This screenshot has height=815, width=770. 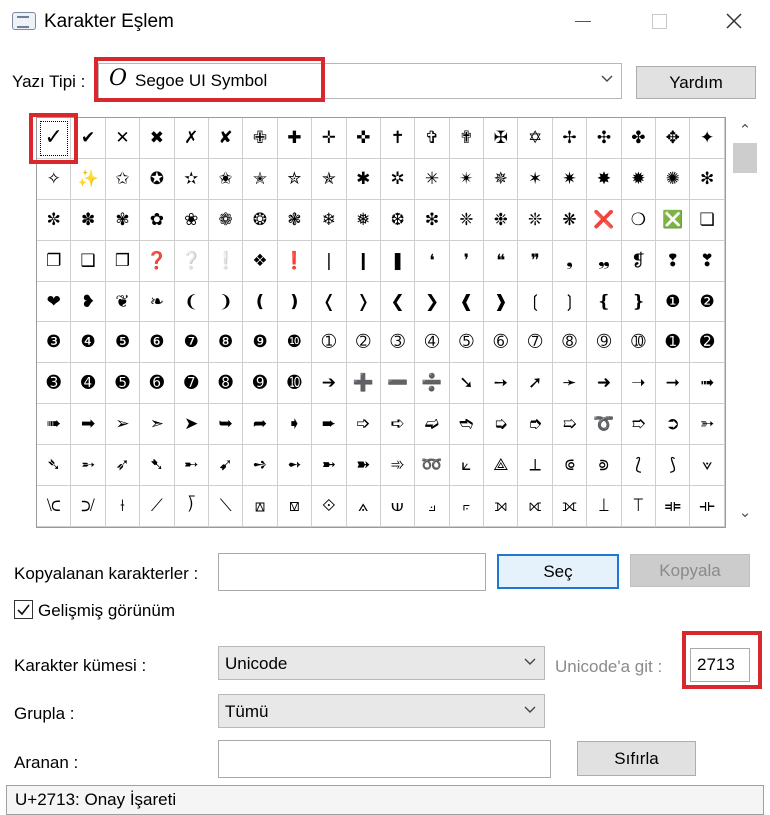 What do you see at coordinates (363, 220) in the screenshot?
I see `character-cell: ❅` at bounding box center [363, 220].